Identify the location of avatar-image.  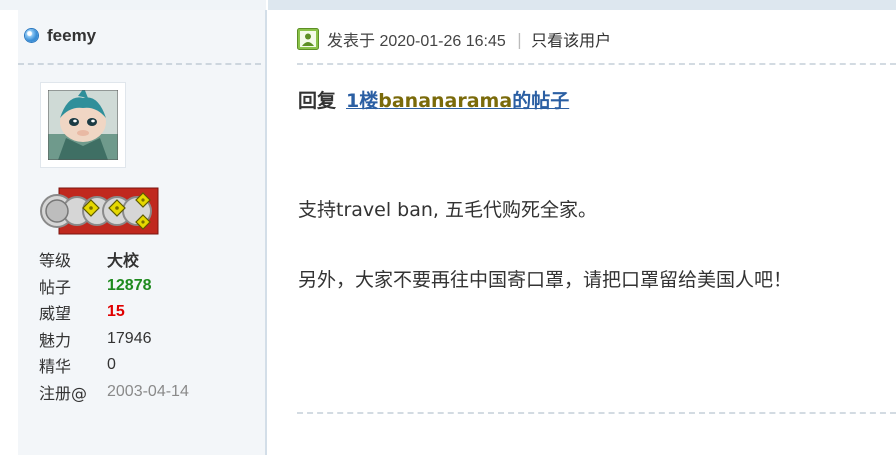
(83, 125).